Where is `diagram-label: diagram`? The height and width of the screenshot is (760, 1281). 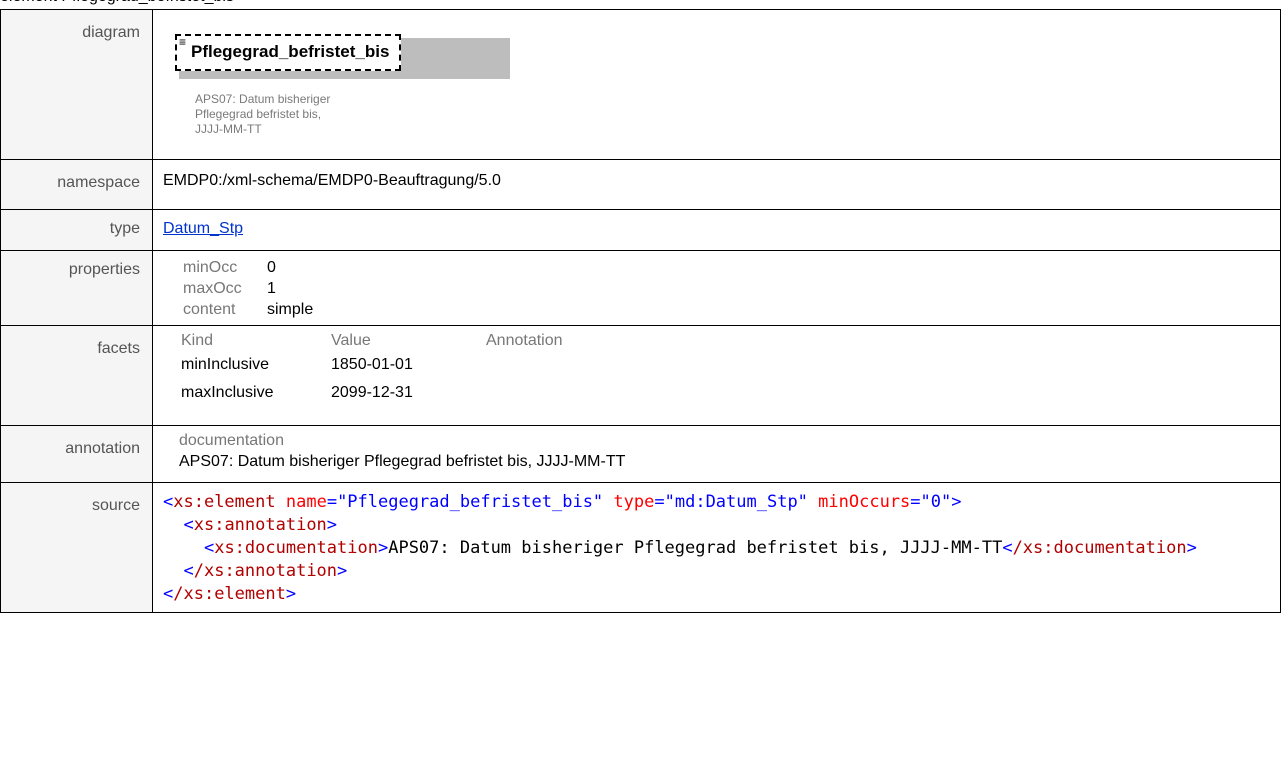 diagram-label: diagram is located at coordinates (76, 84).